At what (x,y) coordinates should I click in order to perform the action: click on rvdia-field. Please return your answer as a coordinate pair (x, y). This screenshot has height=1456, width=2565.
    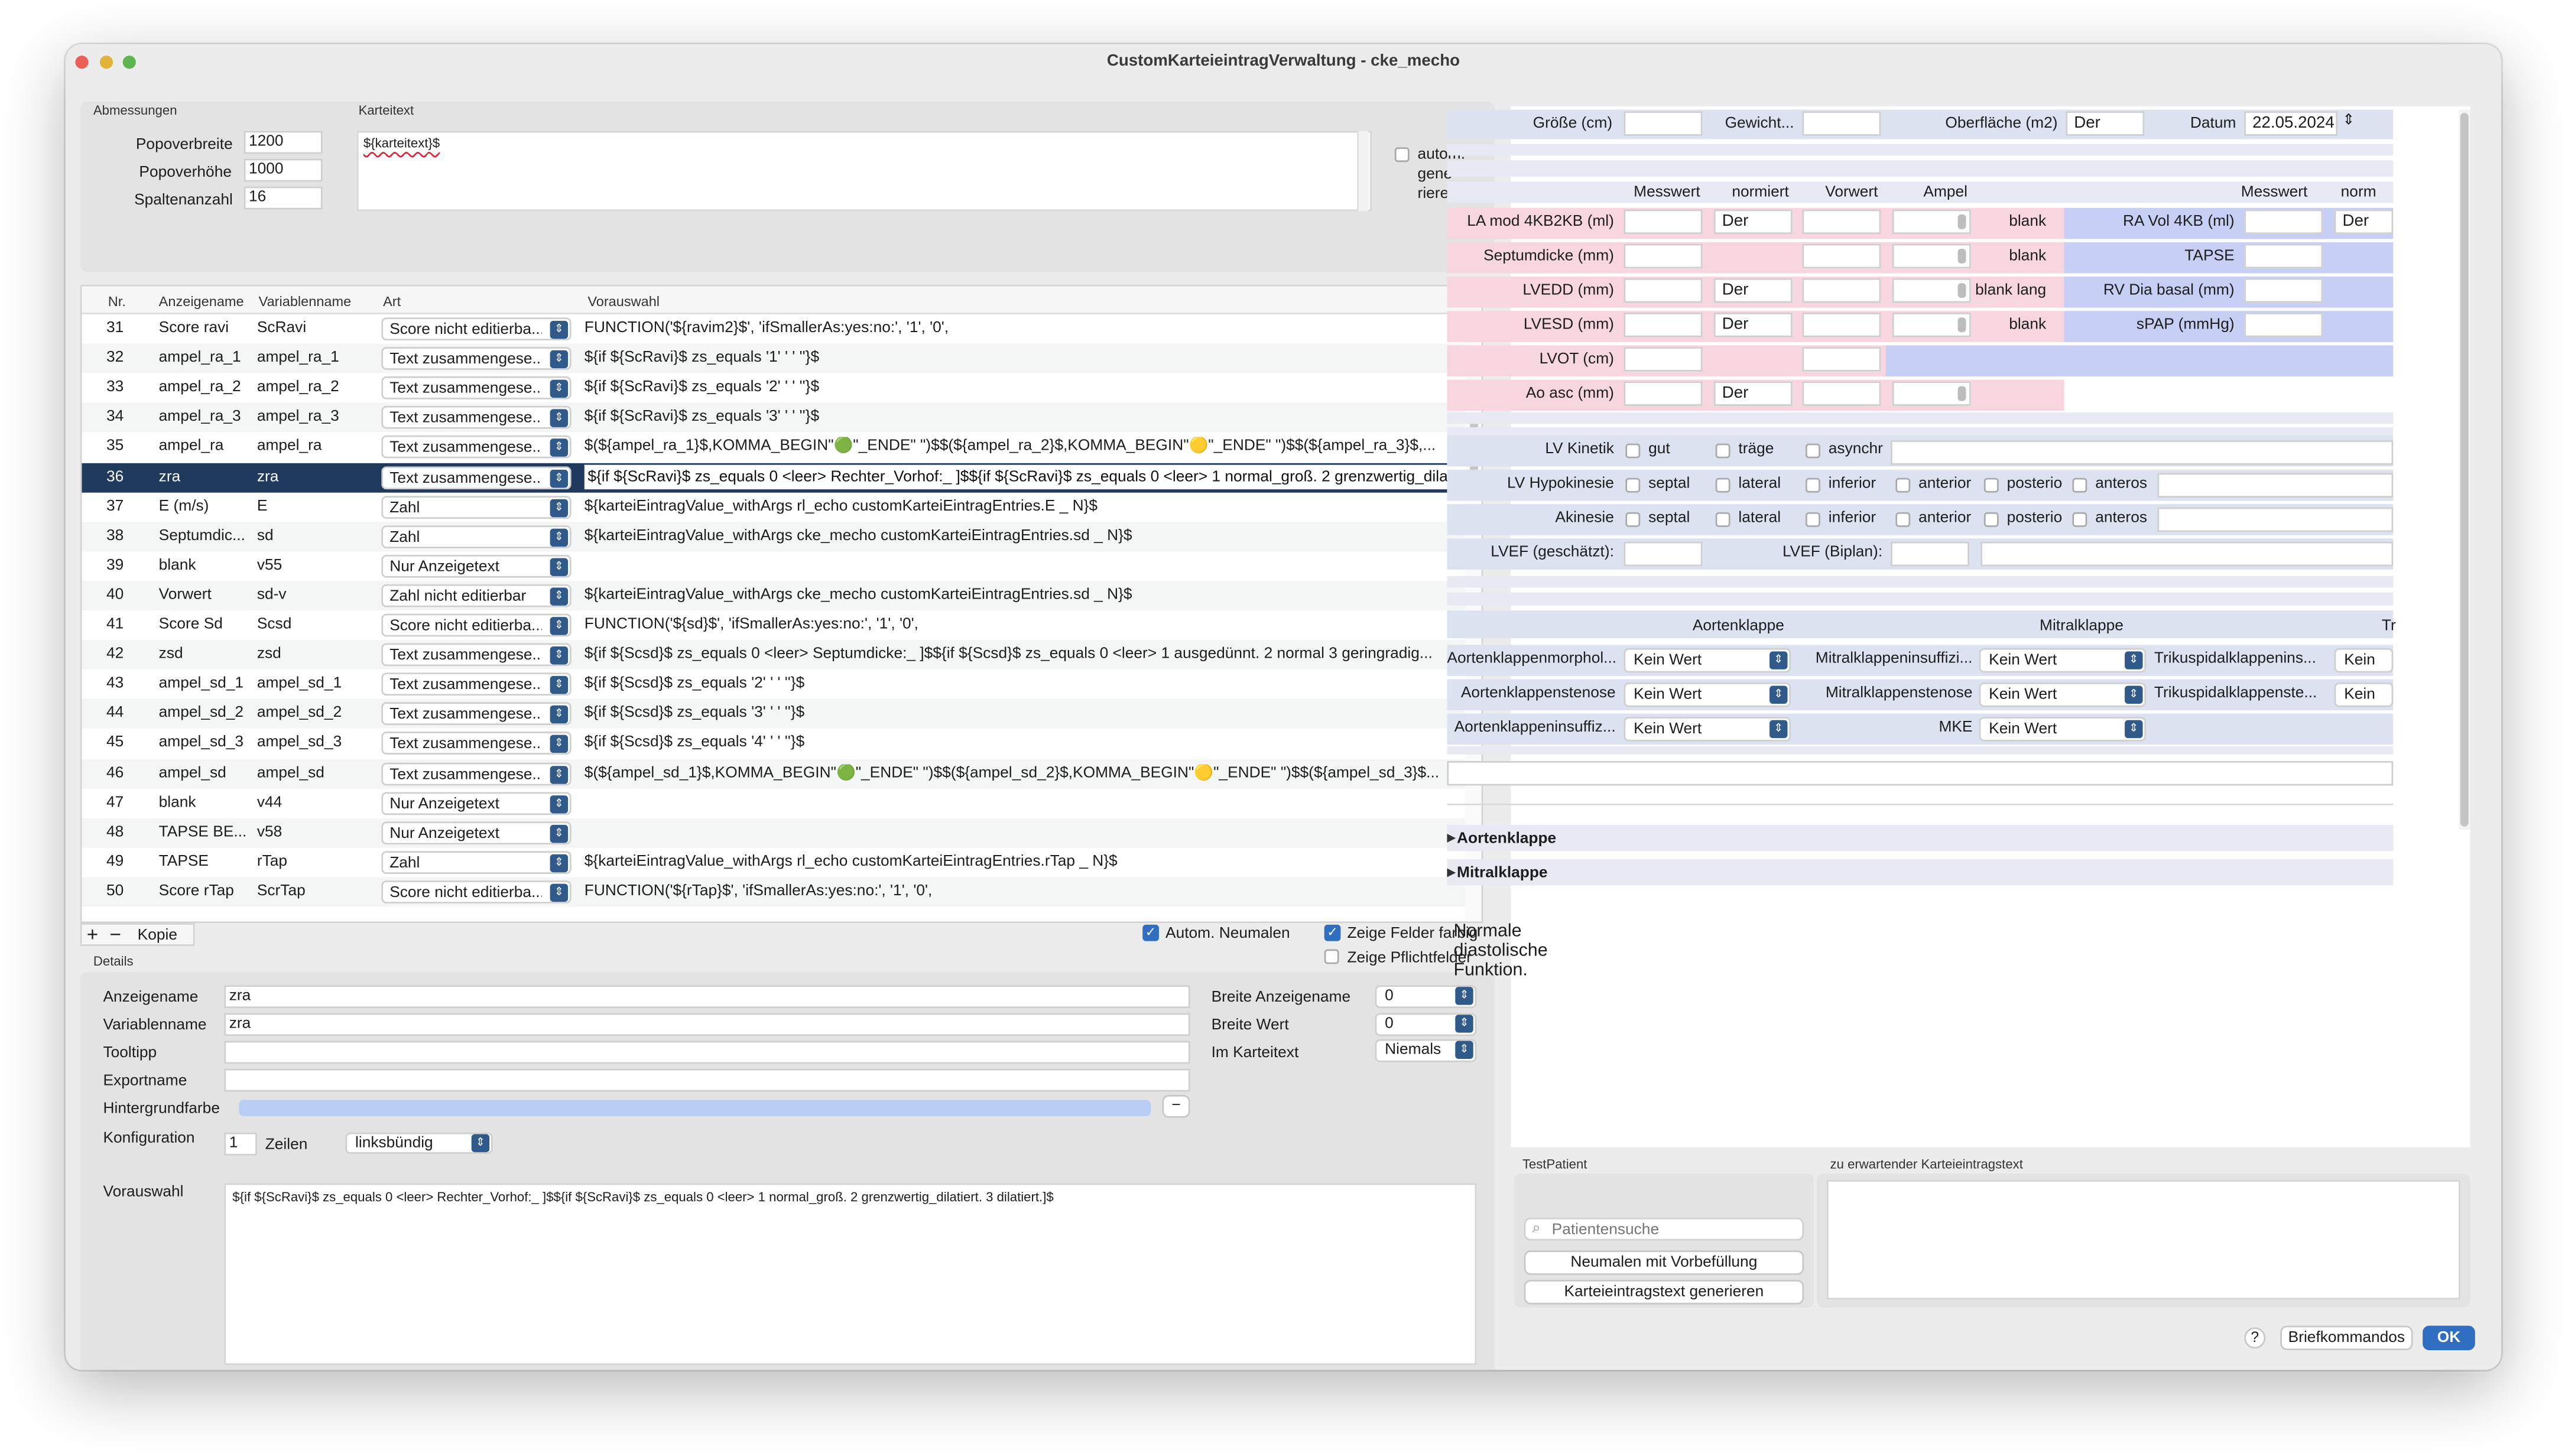
    Looking at the image, I should click on (2283, 290).